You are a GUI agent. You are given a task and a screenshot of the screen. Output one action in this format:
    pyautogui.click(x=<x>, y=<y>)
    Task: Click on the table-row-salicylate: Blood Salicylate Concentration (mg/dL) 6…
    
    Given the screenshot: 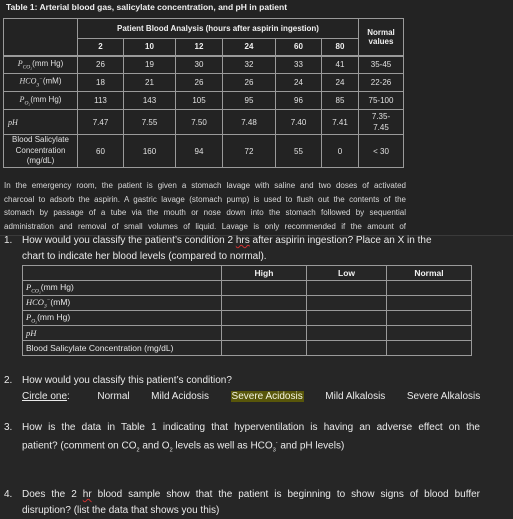 What is the action you would take?
    pyautogui.click(x=203, y=151)
    